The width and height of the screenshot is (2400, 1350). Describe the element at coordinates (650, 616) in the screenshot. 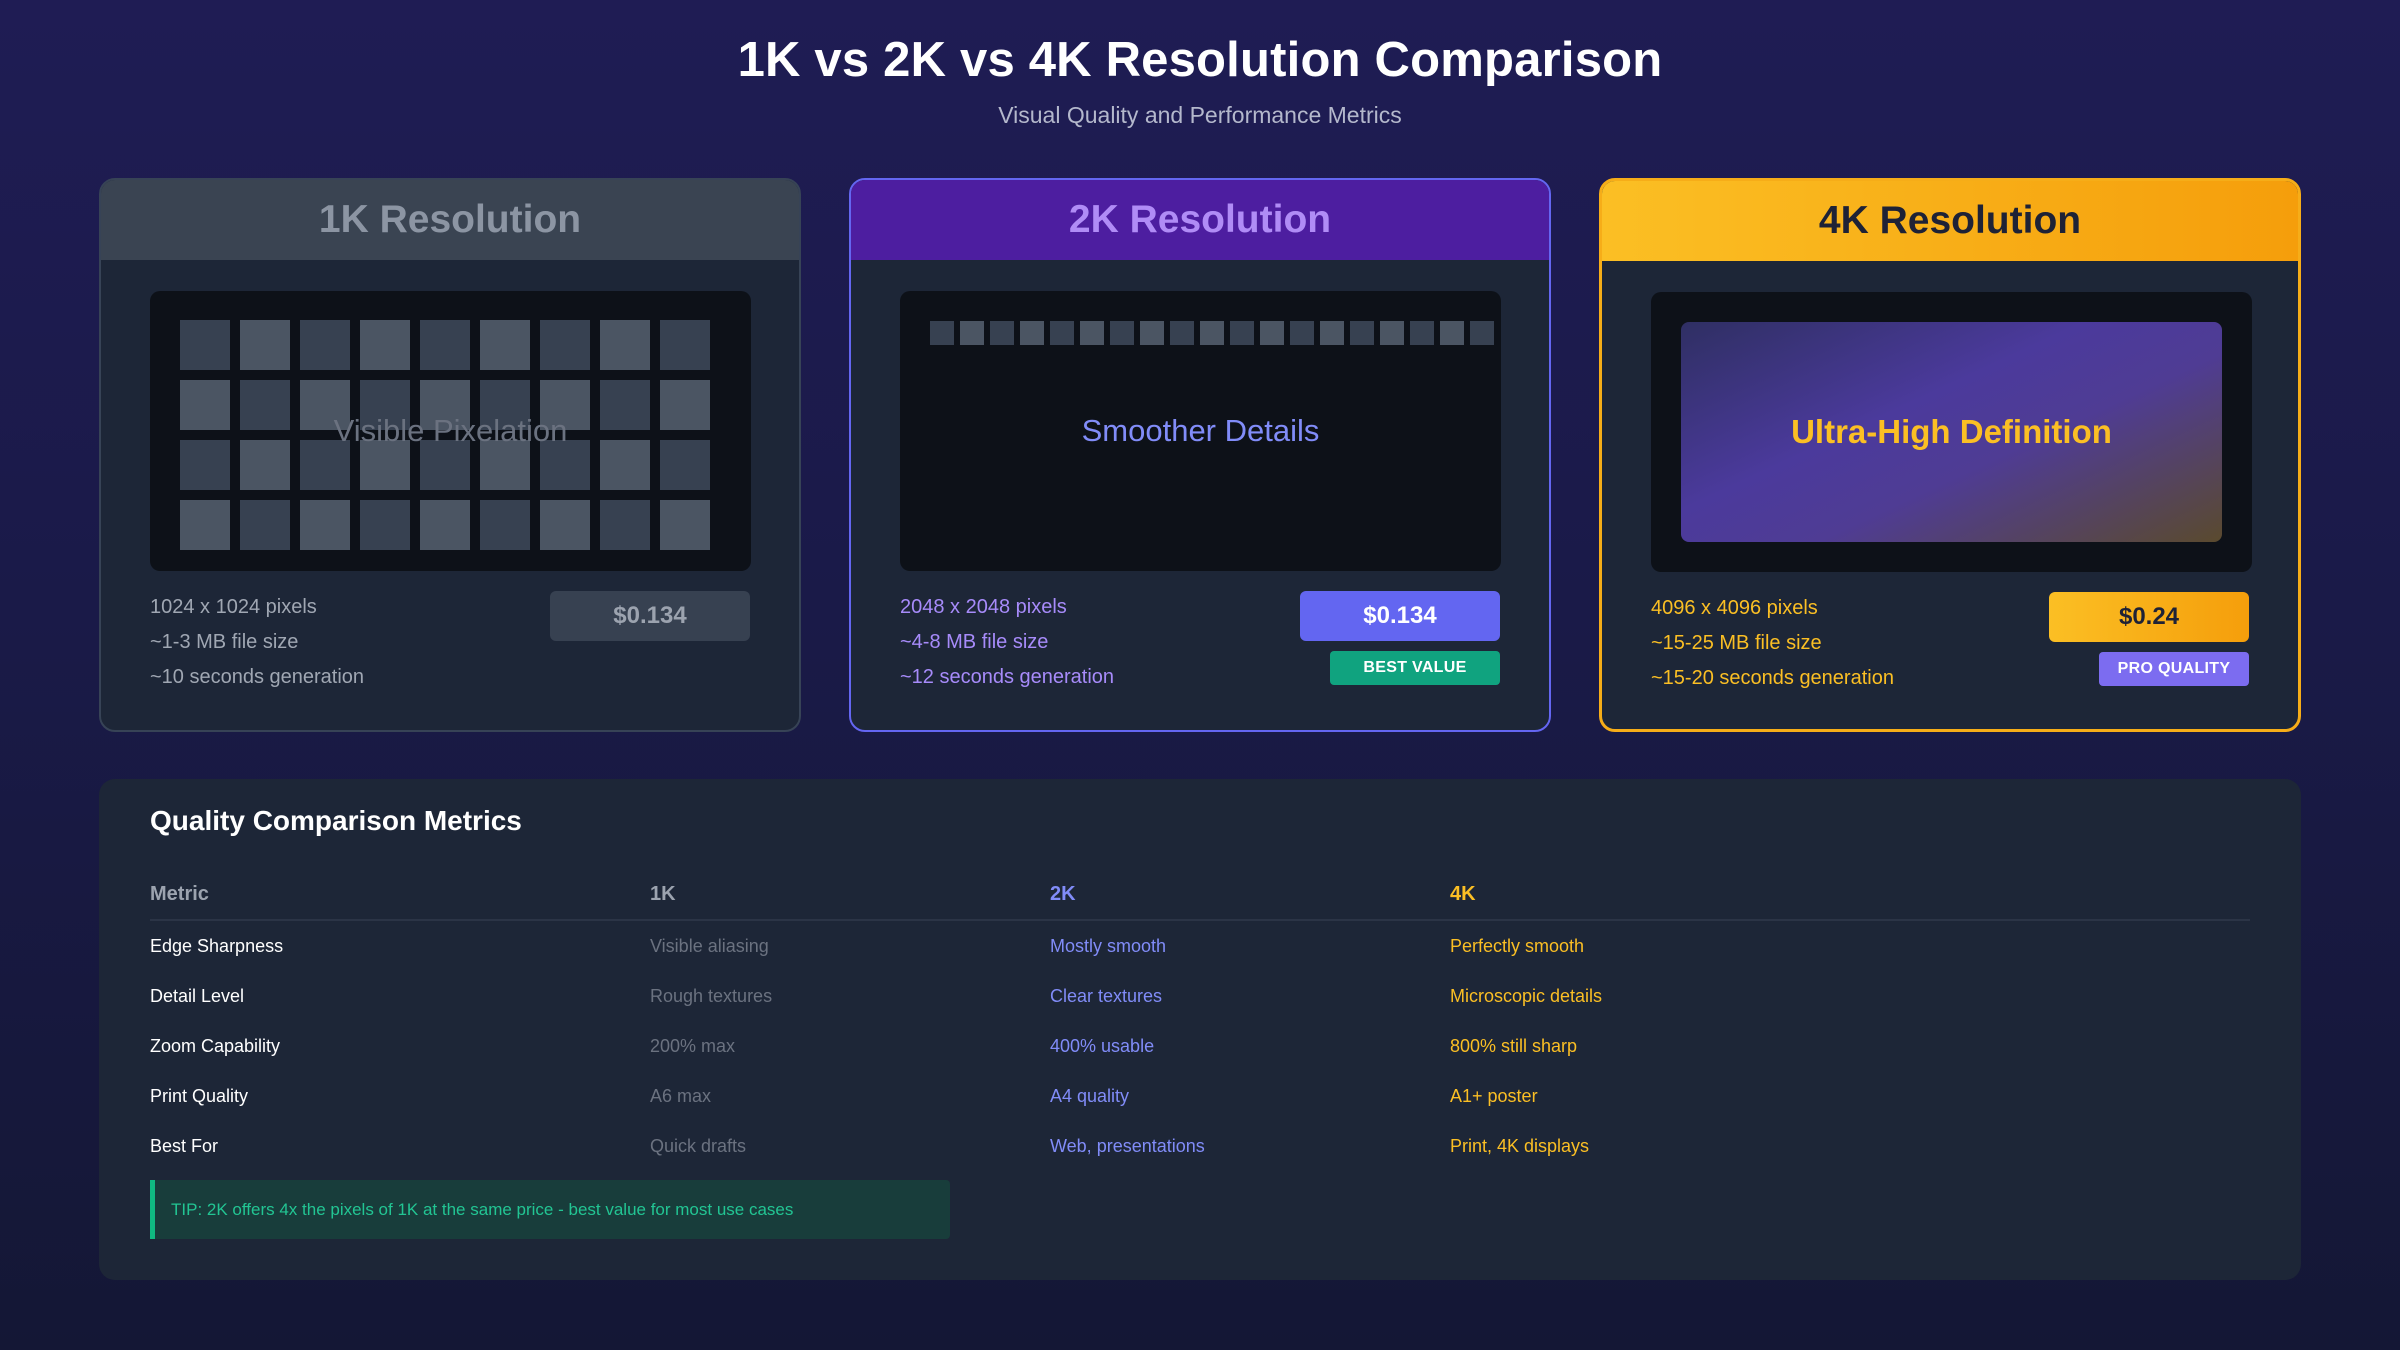

I see `card-1k-price: $0.134` at that location.